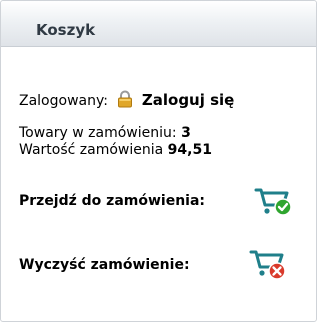  I want to click on order-value: 94,51, so click(189, 150).